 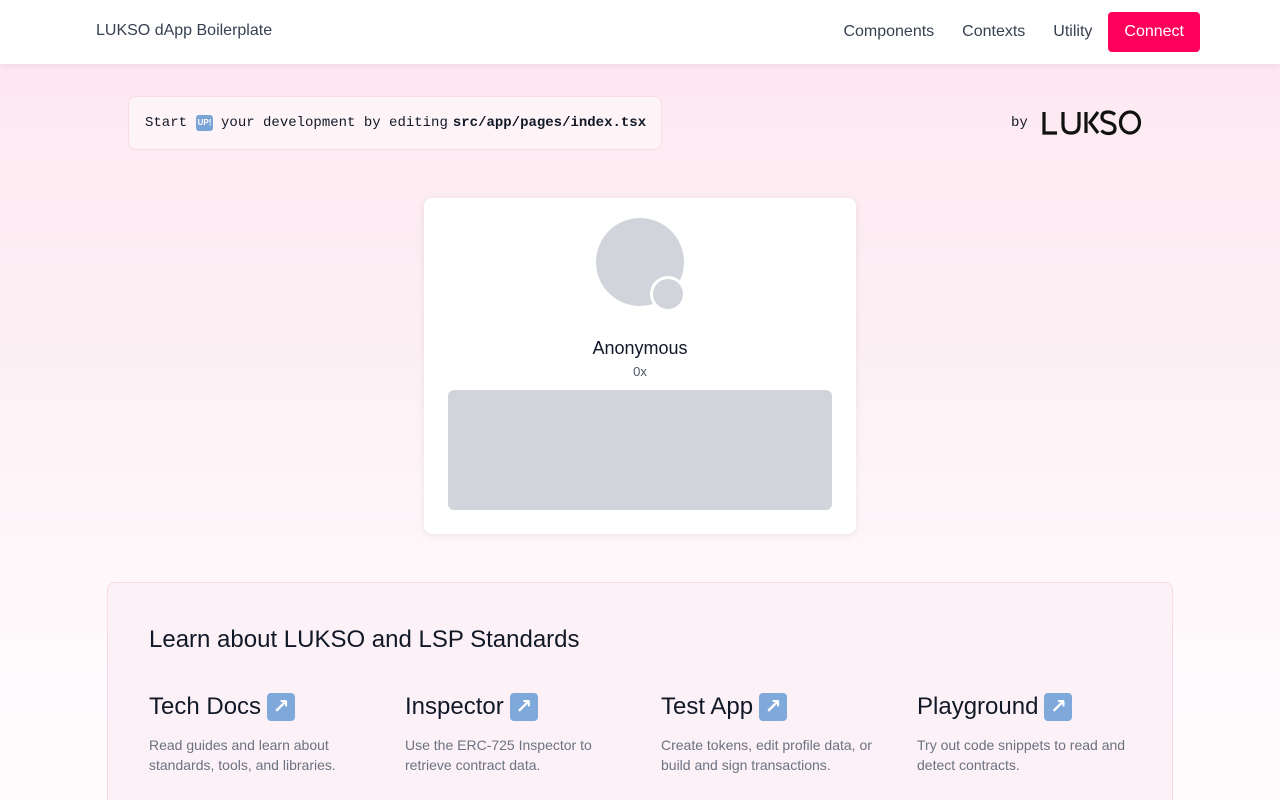 What do you see at coordinates (978, 706) in the screenshot?
I see `learn-card-title: Playground` at bounding box center [978, 706].